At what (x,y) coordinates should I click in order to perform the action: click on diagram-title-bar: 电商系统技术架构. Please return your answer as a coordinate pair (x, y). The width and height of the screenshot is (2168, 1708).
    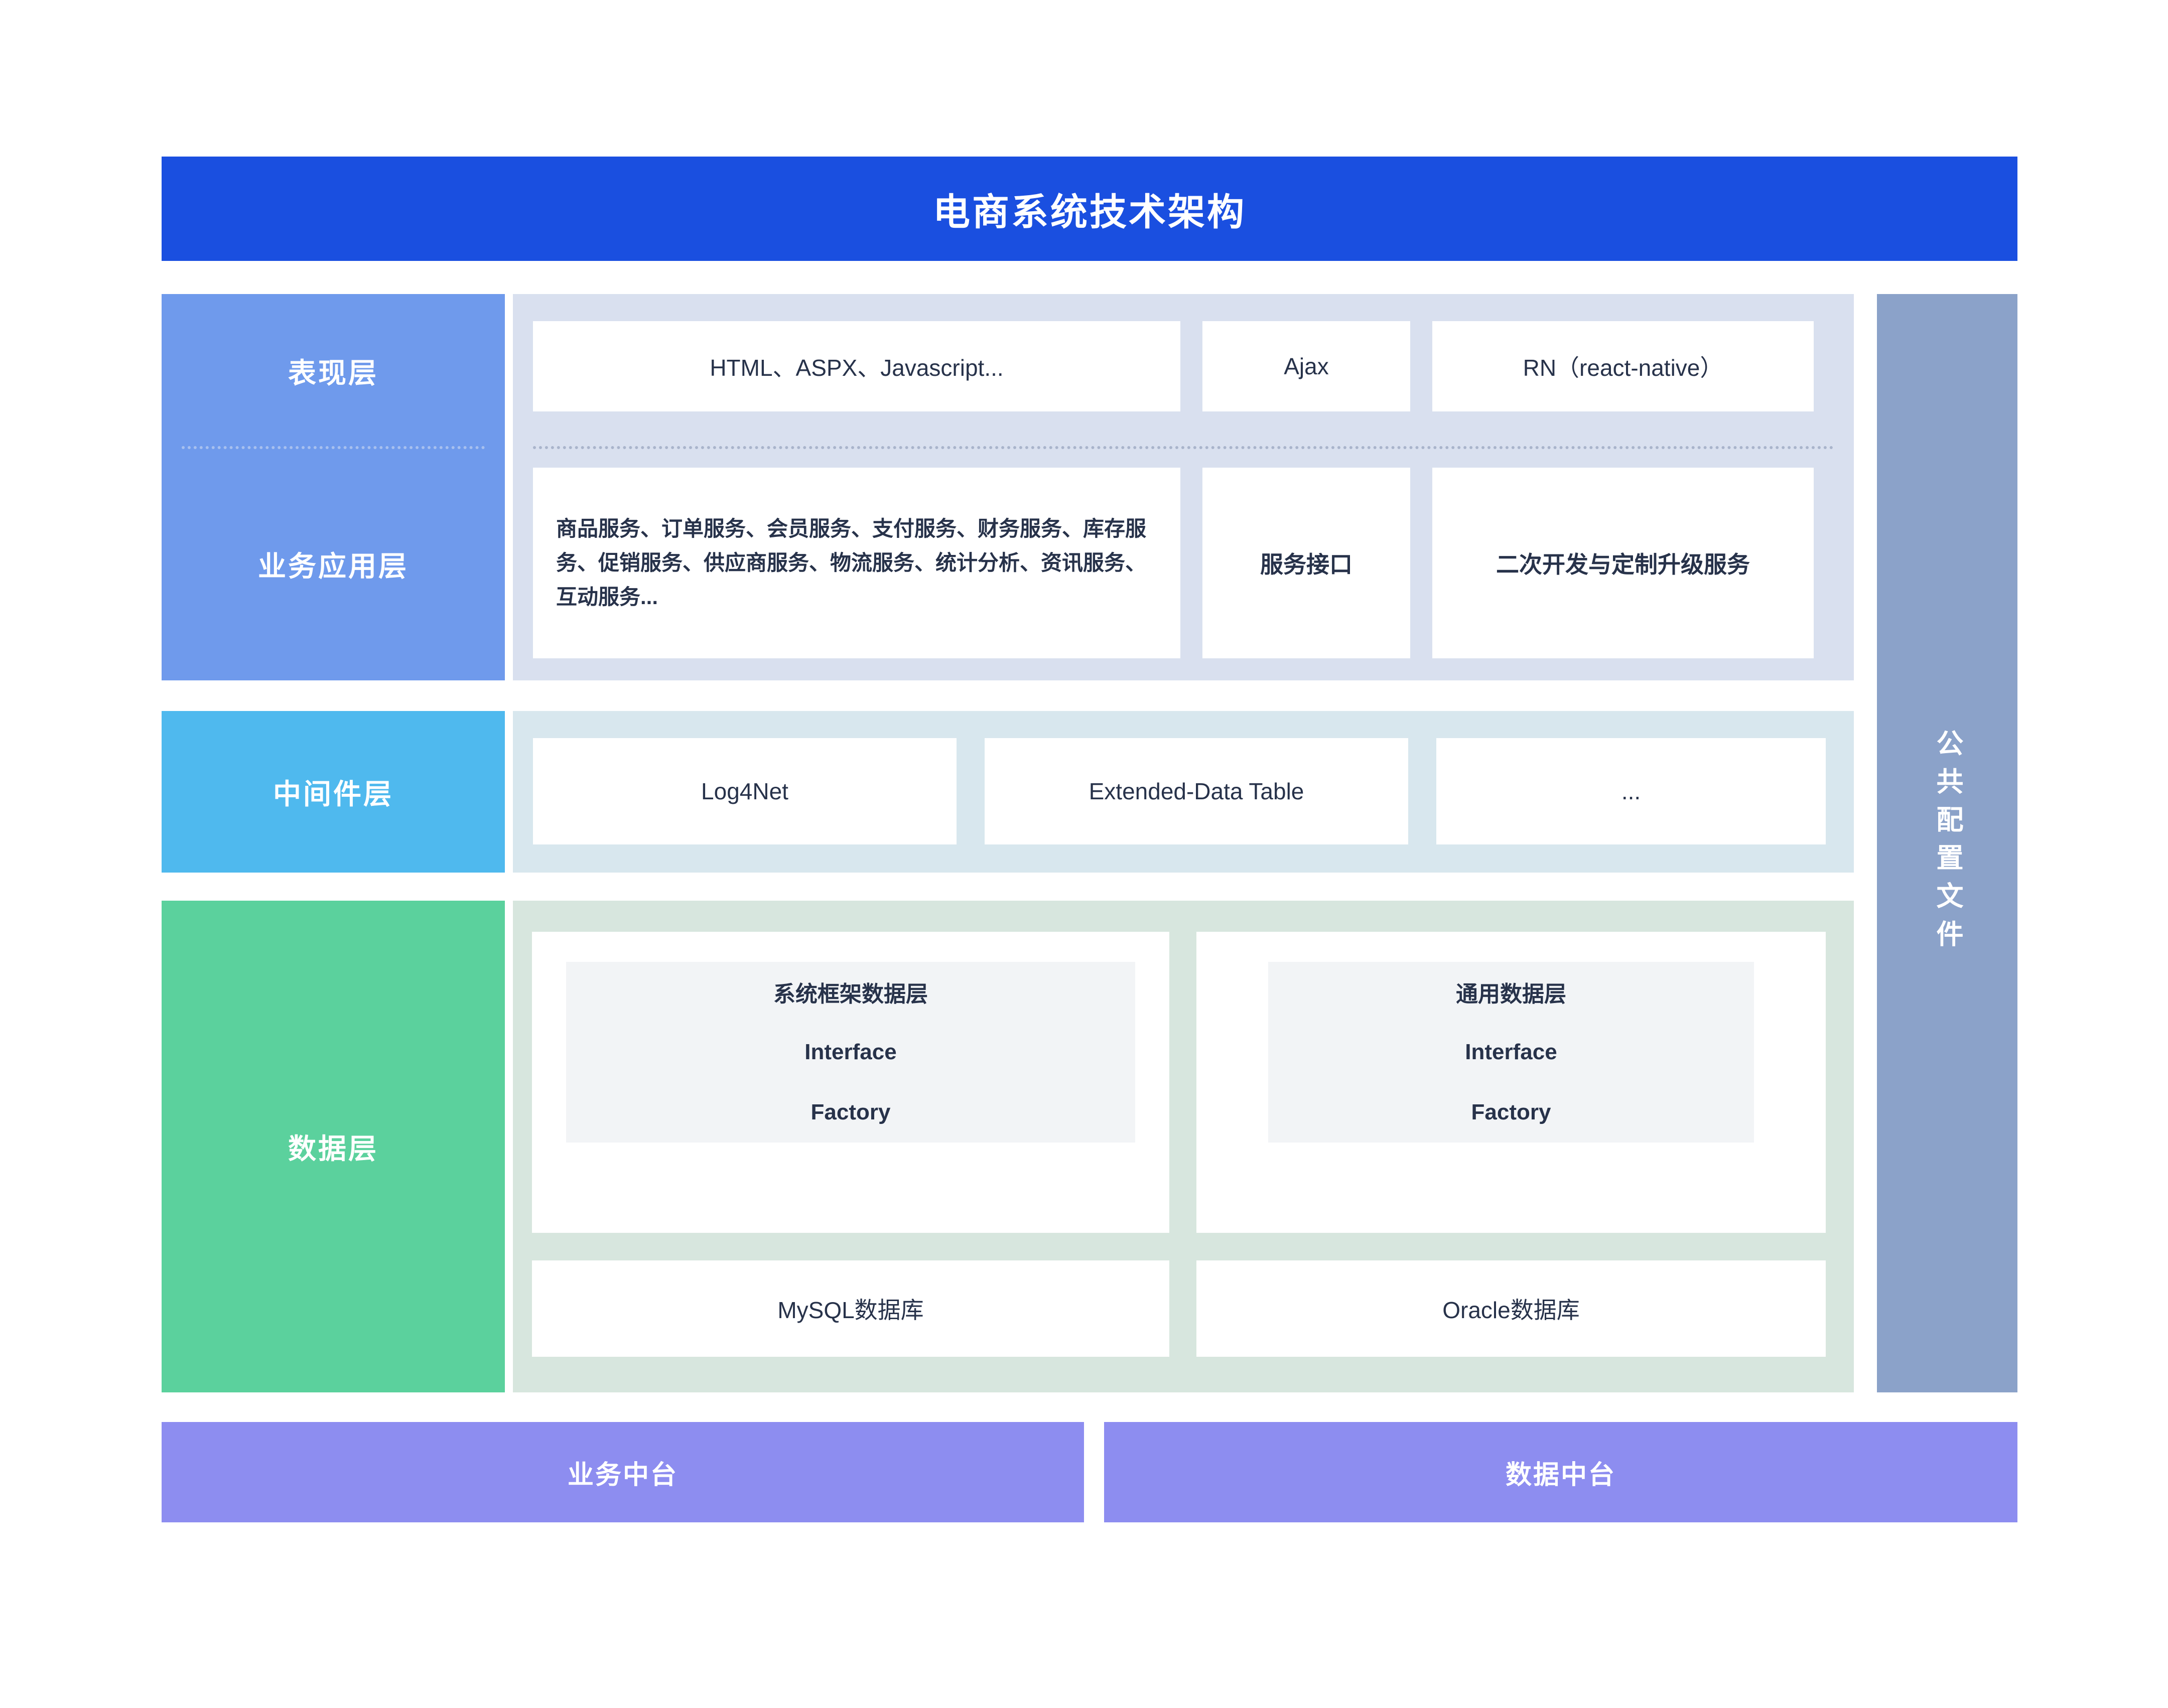
    Looking at the image, I should click on (1090, 209).